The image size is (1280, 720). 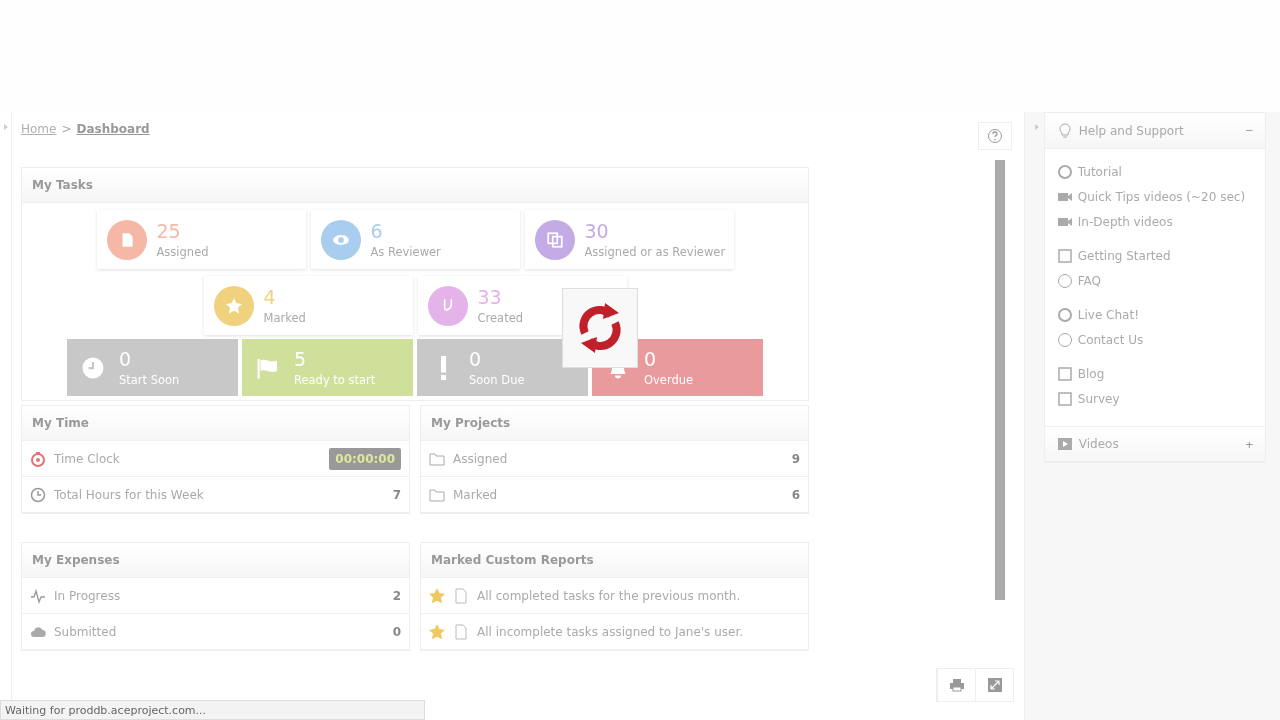 What do you see at coordinates (113, 129) in the screenshot?
I see `breadcrumb-link: Dashboard` at bounding box center [113, 129].